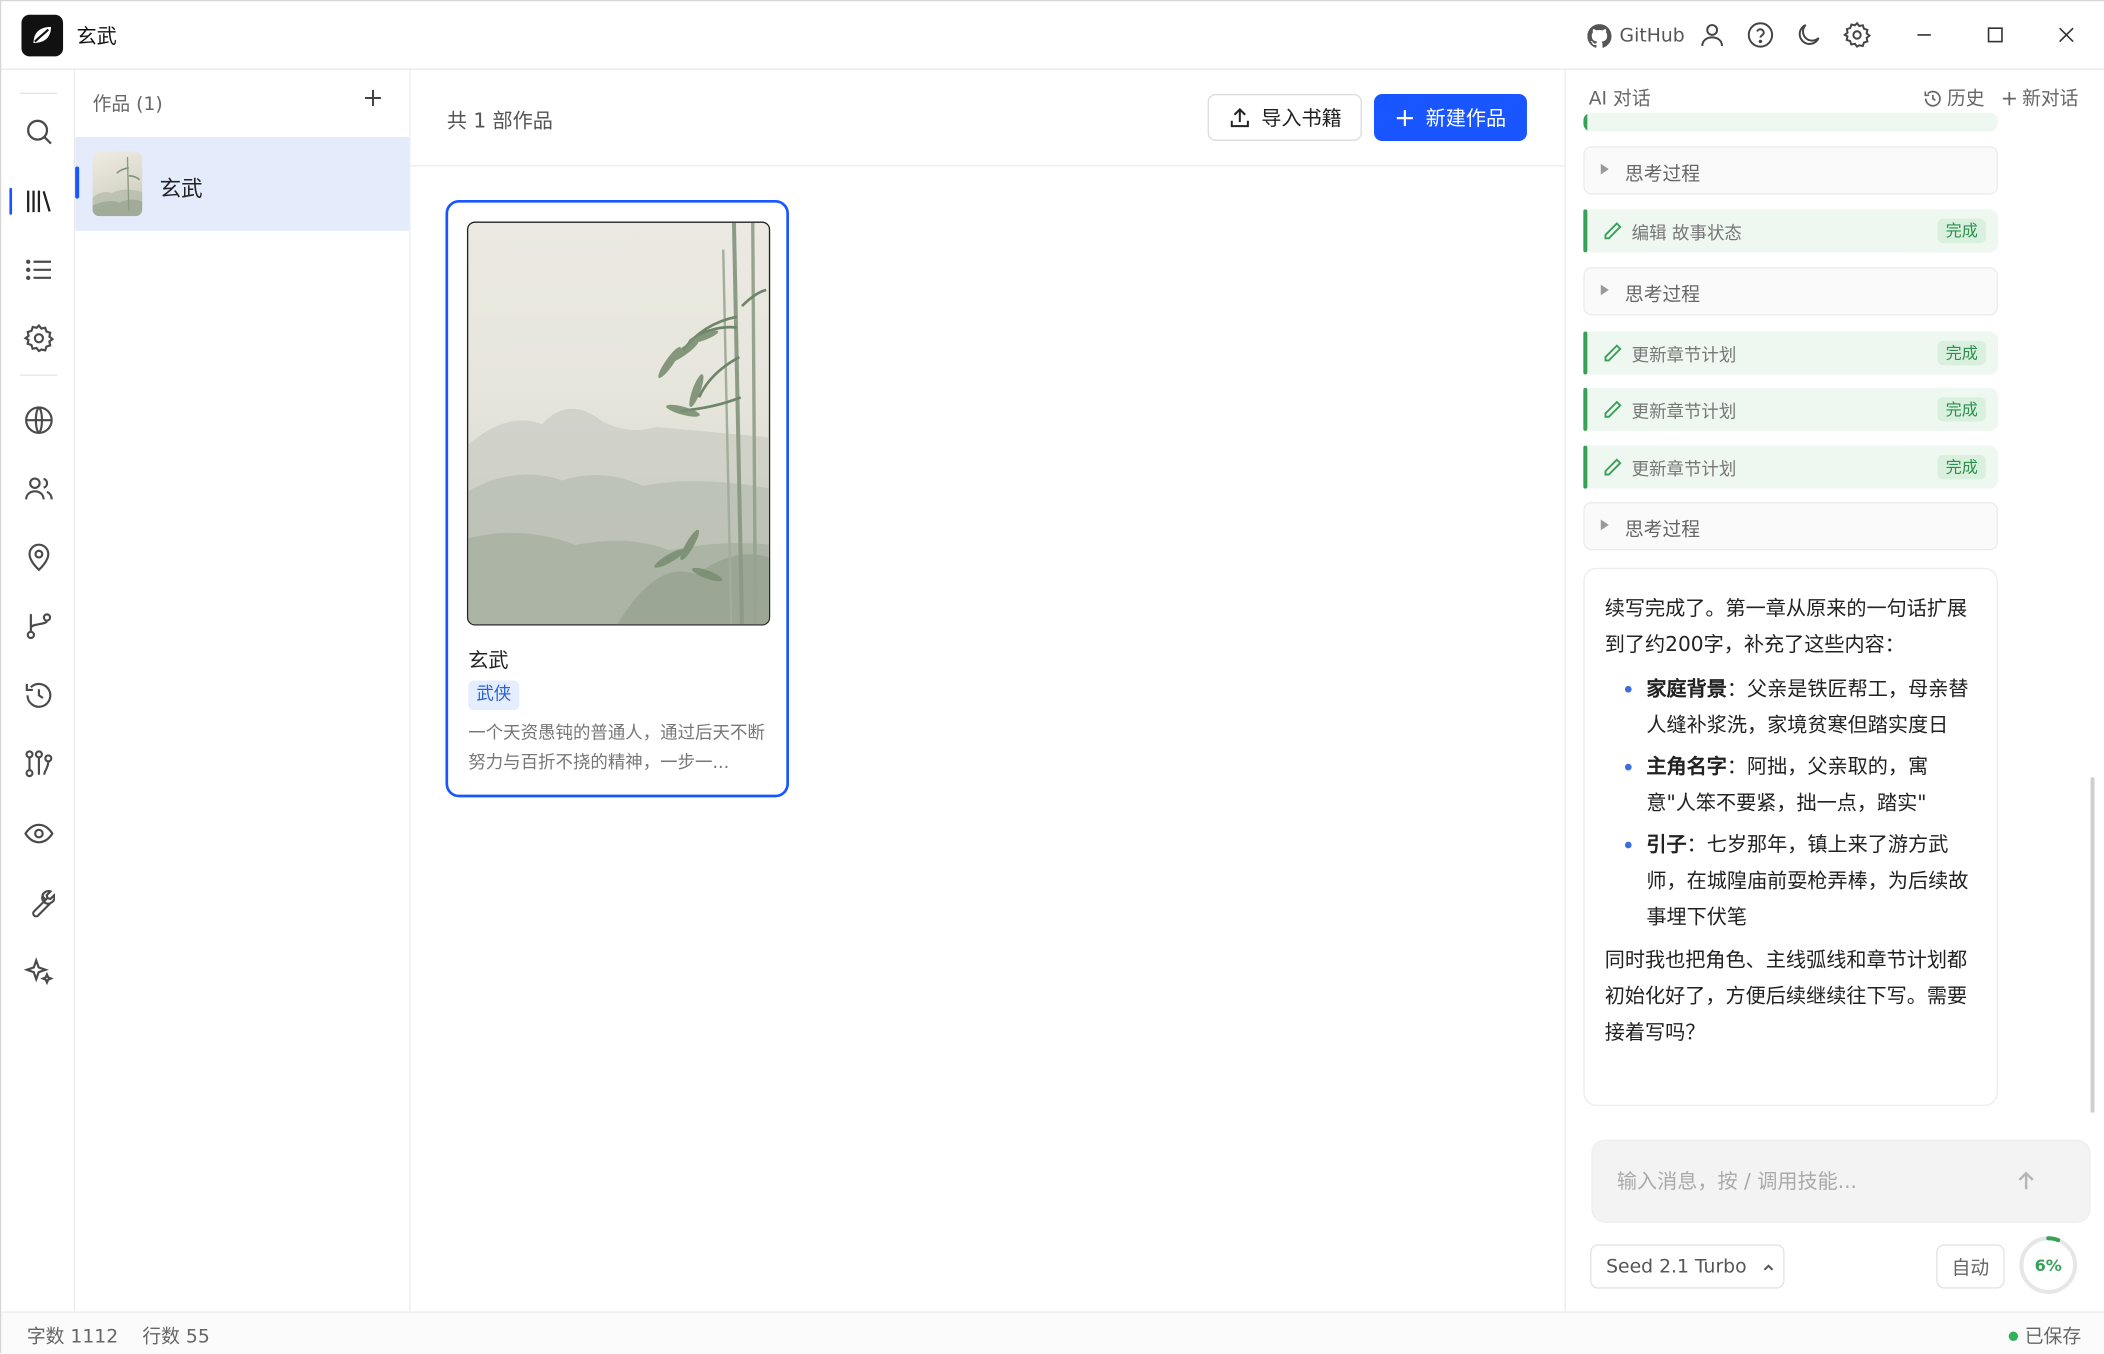  I want to click on window-title: 玄武, so click(96, 36).